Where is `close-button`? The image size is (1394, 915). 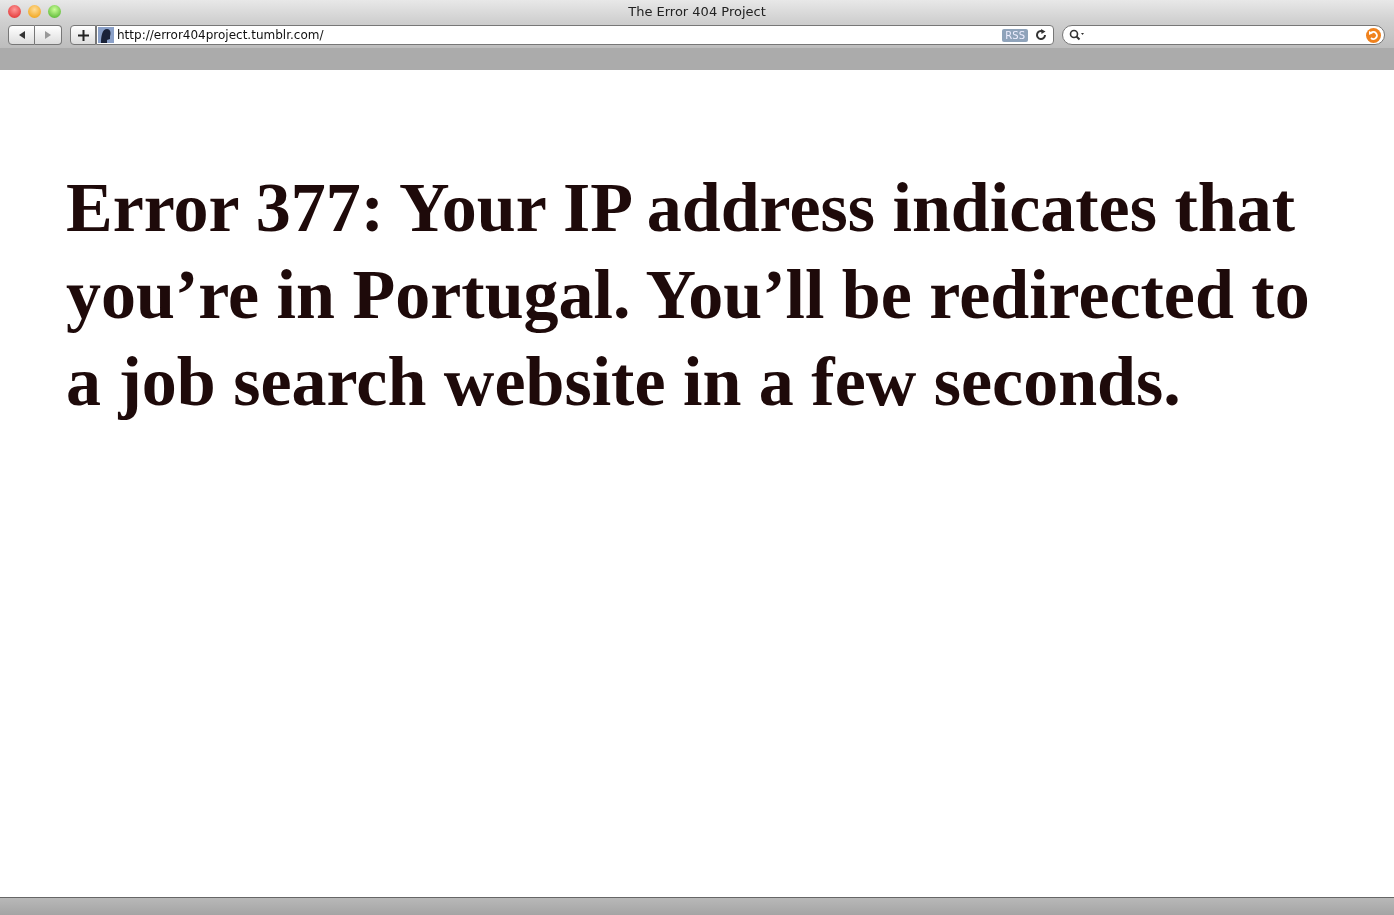 close-button is located at coordinates (14, 11).